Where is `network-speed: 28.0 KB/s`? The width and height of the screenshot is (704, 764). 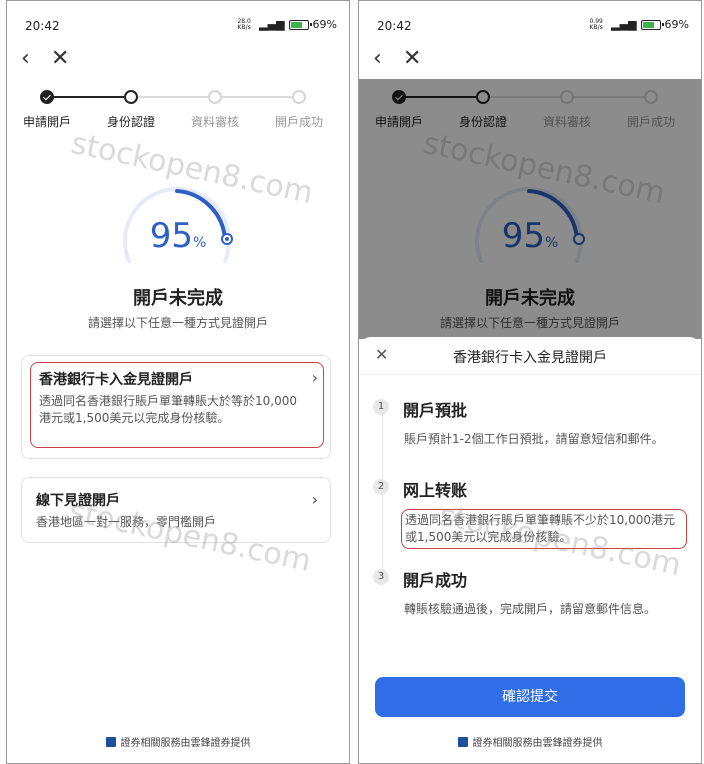
network-speed: 28.0 KB/s is located at coordinates (244, 24).